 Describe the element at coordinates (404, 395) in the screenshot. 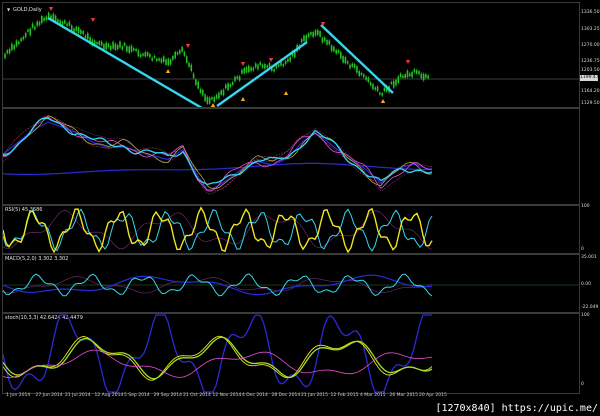

I see `date-tick: 26 Mar 2015` at that location.